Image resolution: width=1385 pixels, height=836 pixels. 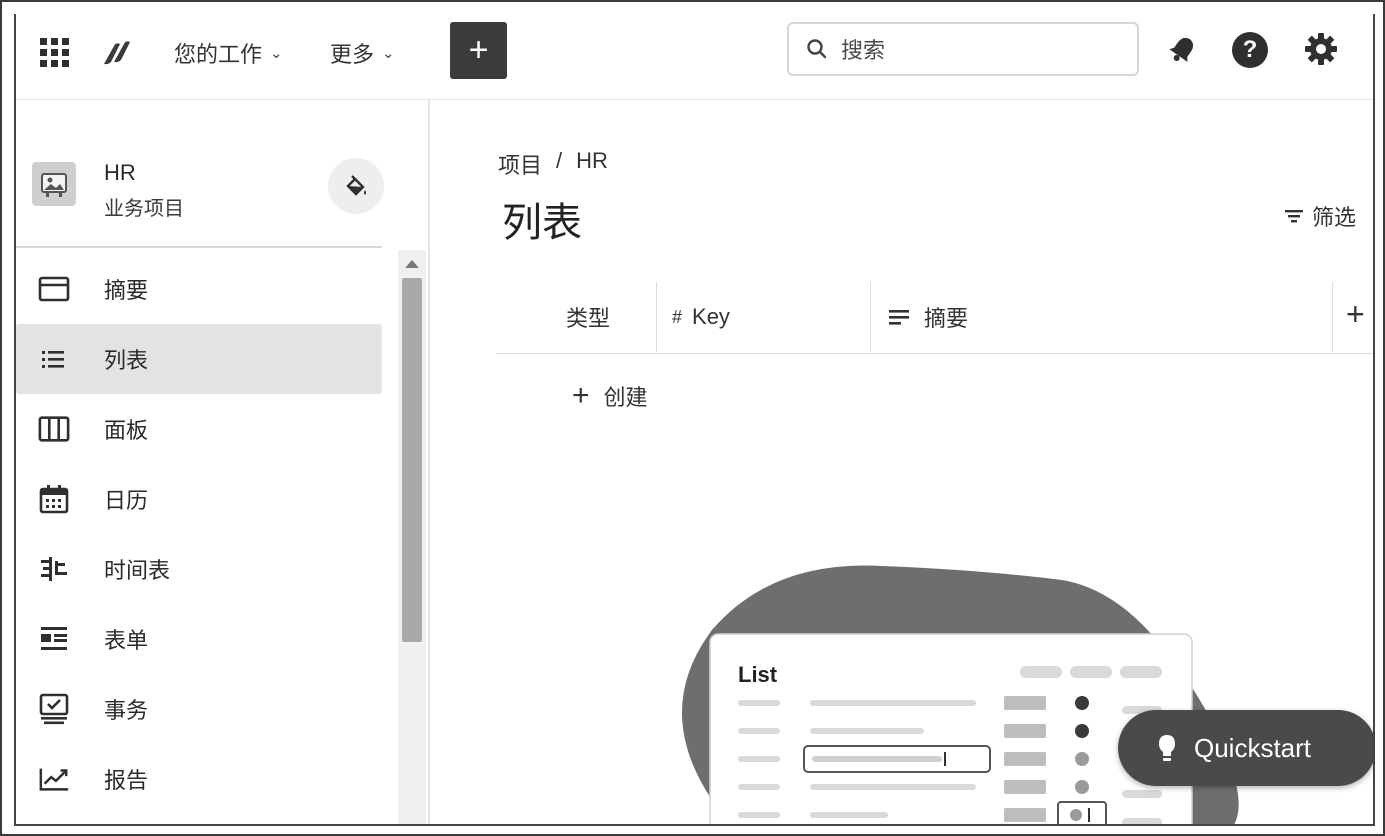 I want to click on sidebar-item-label: 摘要, so click(x=126, y=290).